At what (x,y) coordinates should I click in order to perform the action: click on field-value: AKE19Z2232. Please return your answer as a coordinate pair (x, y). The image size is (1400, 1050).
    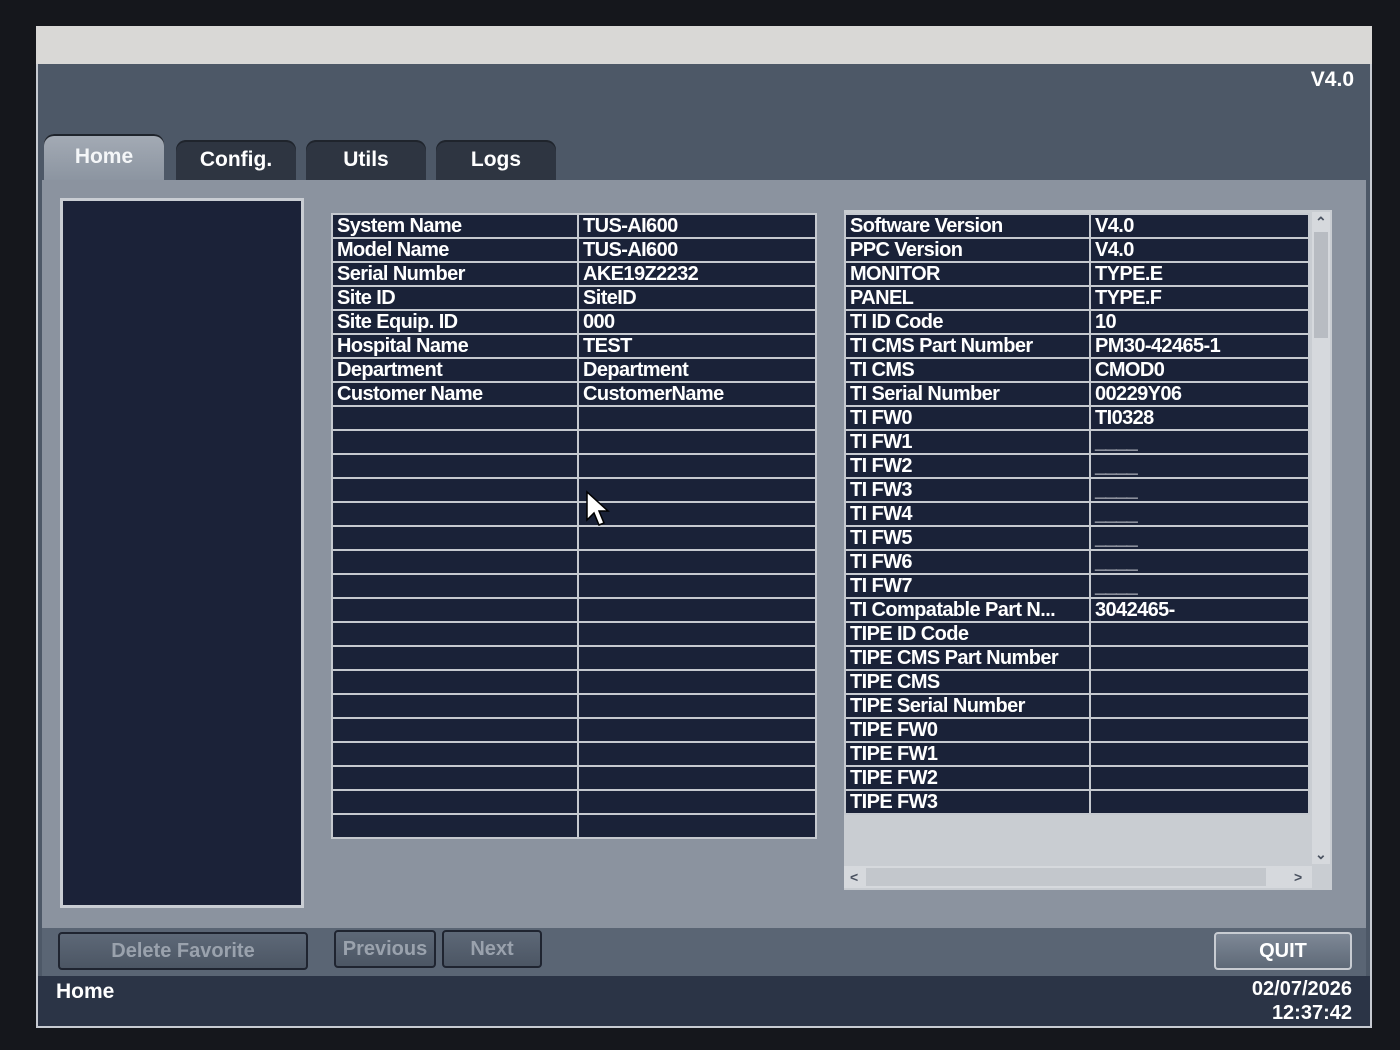
    Looking at the image, I should click on (697, 274).